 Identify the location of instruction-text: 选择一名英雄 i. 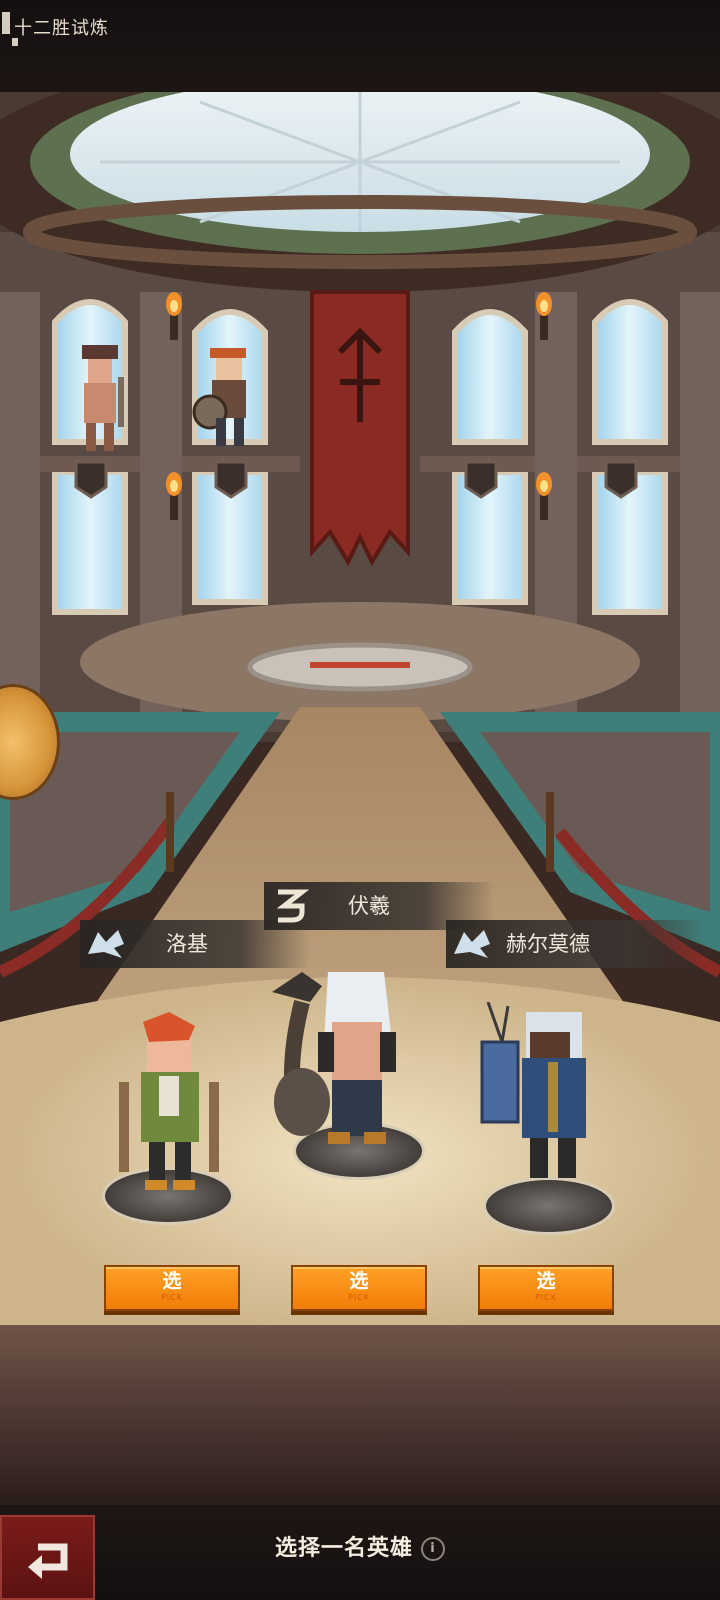
(360, 1546).